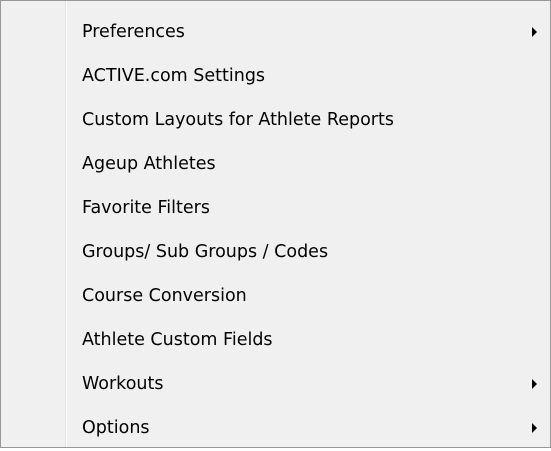 The height and width of the screenshot is (451, 551). I want to click on menu-item-label: Course Conversion, so click(164, 296).